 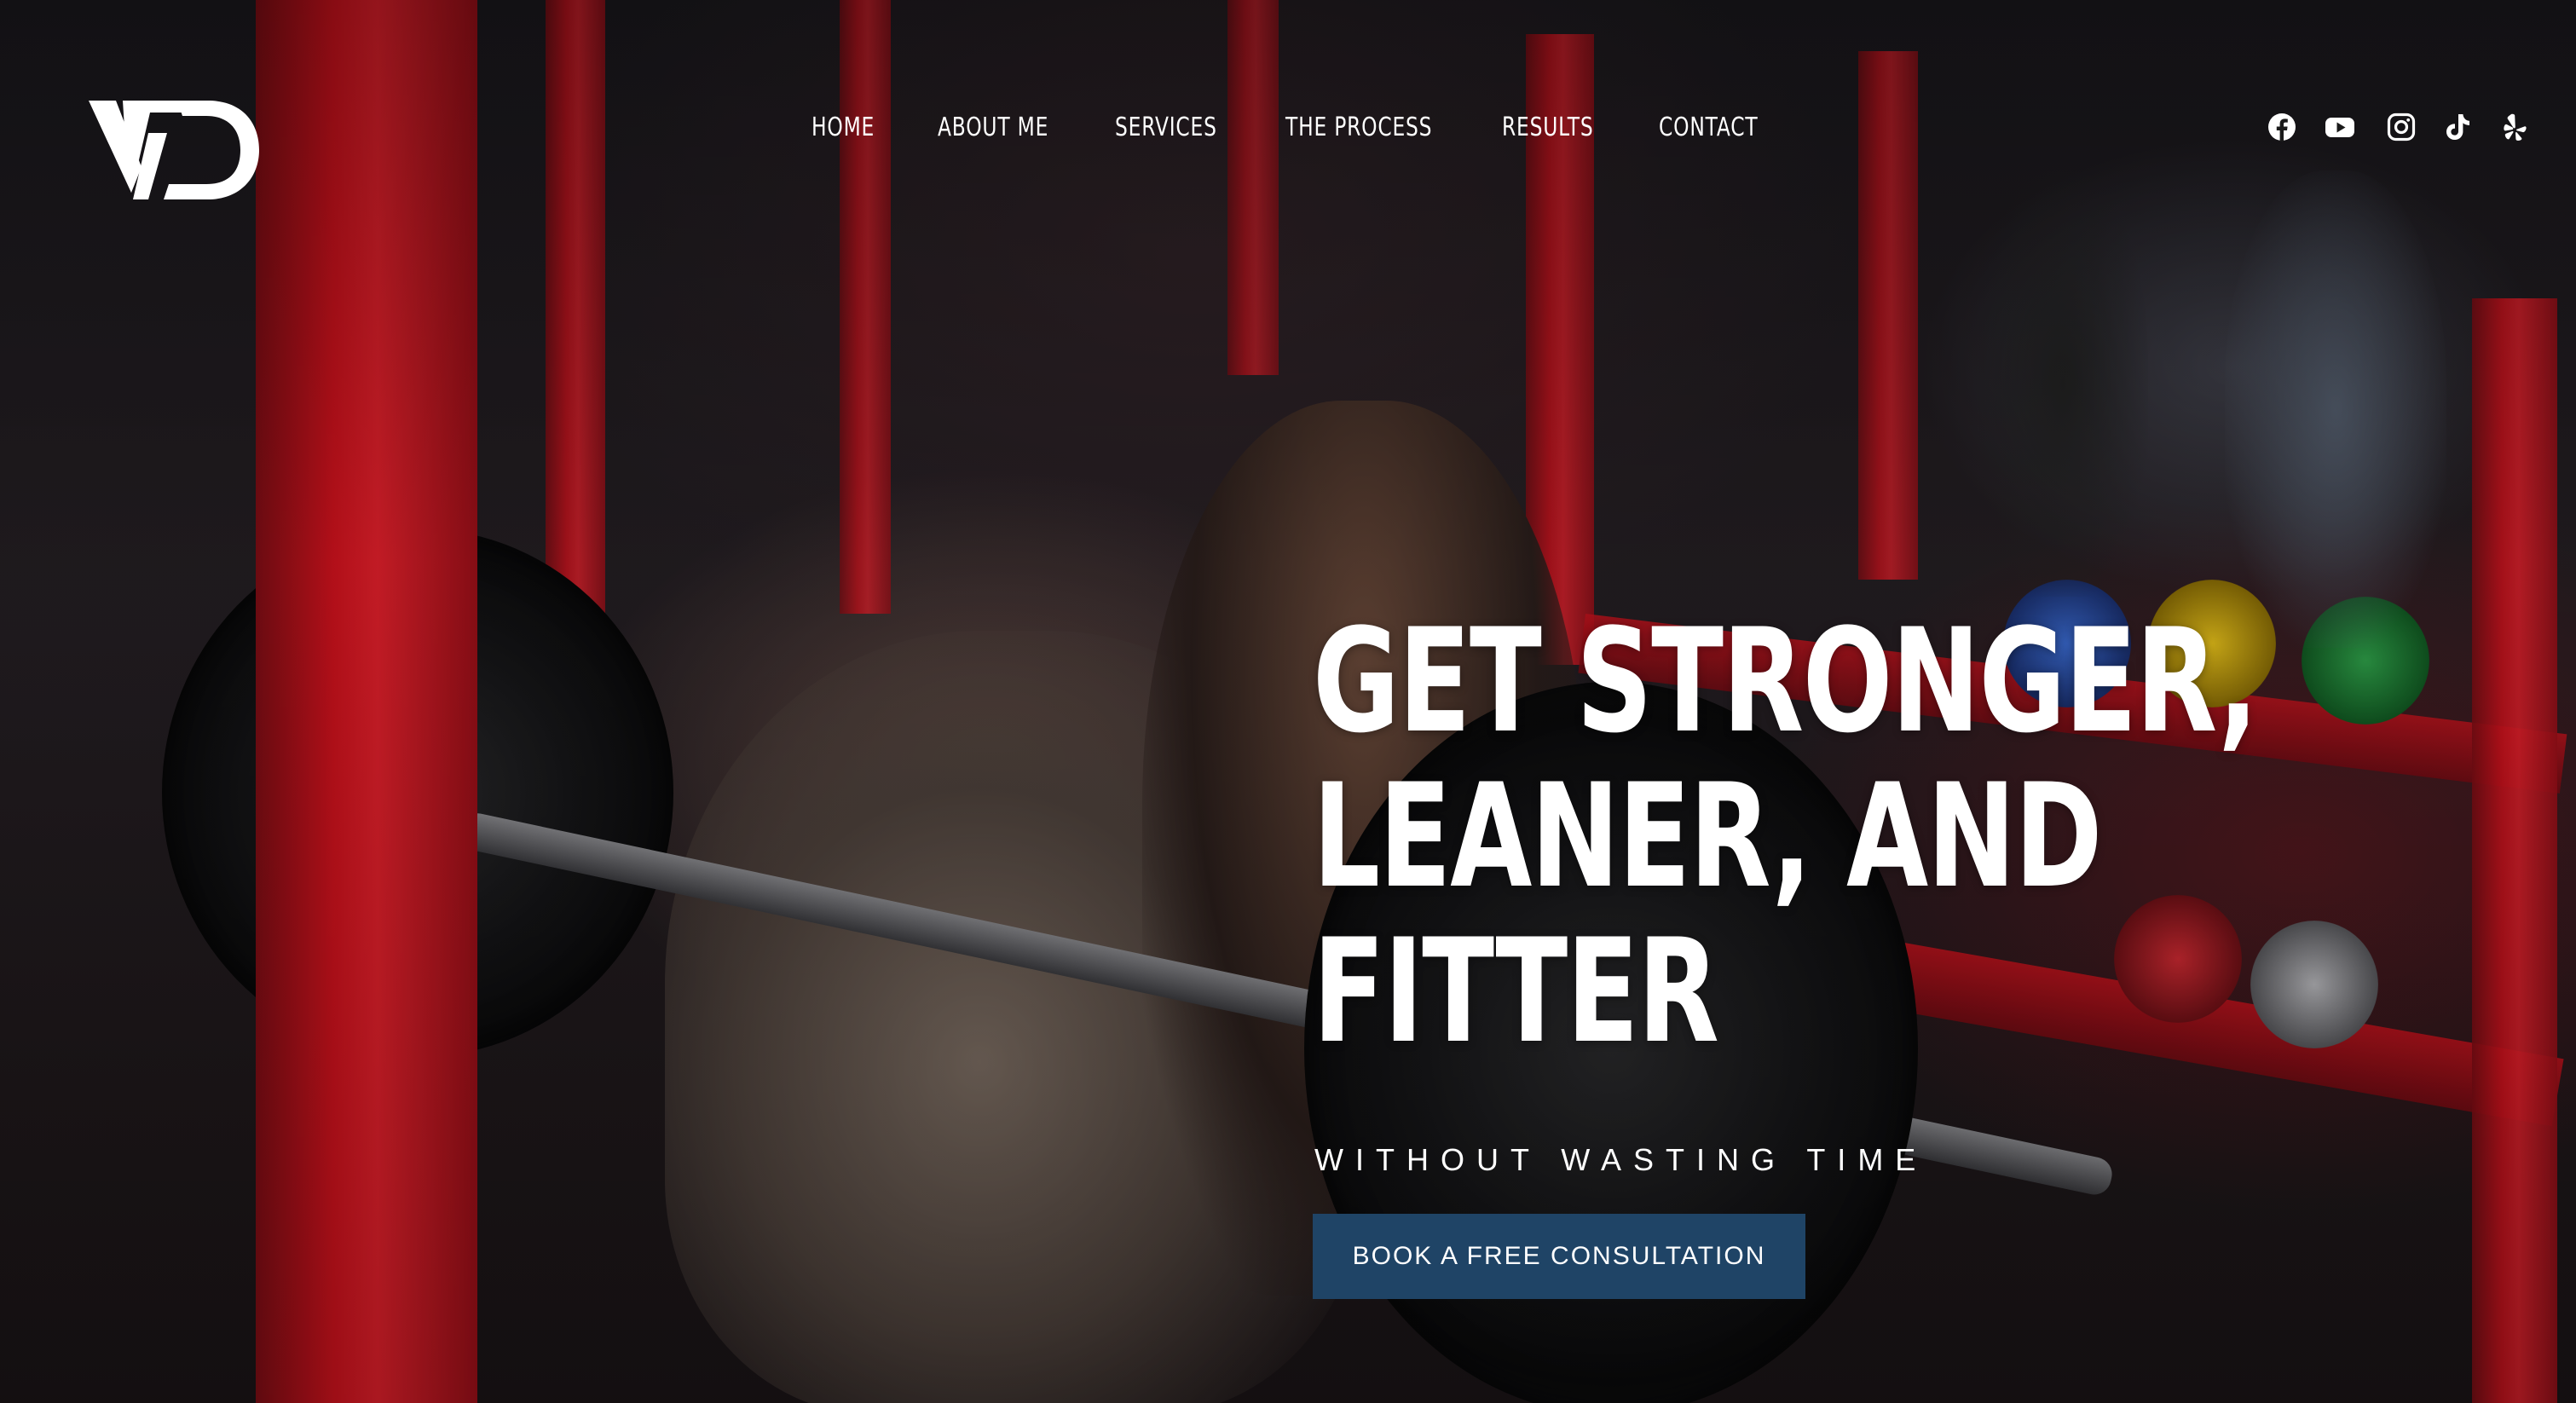 What do you see at coordinates (2401, 127) in the screenshot?
I see `instagram-icon` at bounding box center [2401, 127].